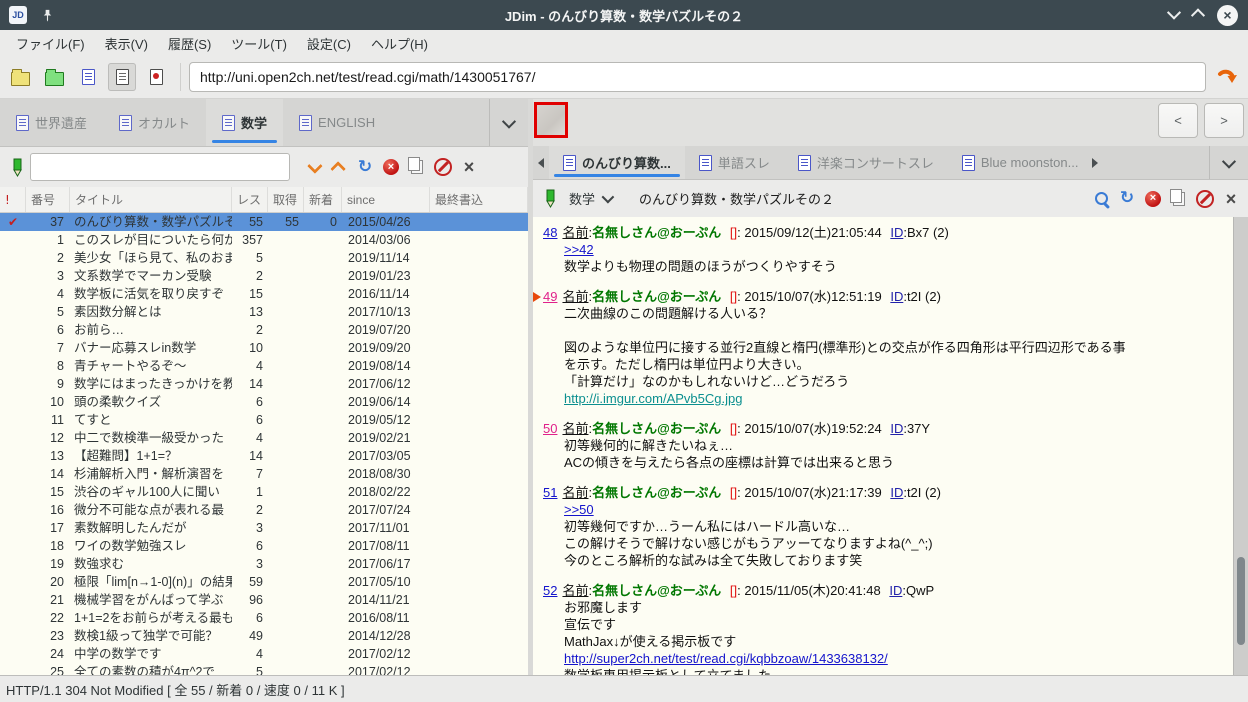 The image size is (1248, 702). What do you see at coordinates (469, 167) in the screenshot?
I see `board-close-button: ×` at bounding box center [469, 167].